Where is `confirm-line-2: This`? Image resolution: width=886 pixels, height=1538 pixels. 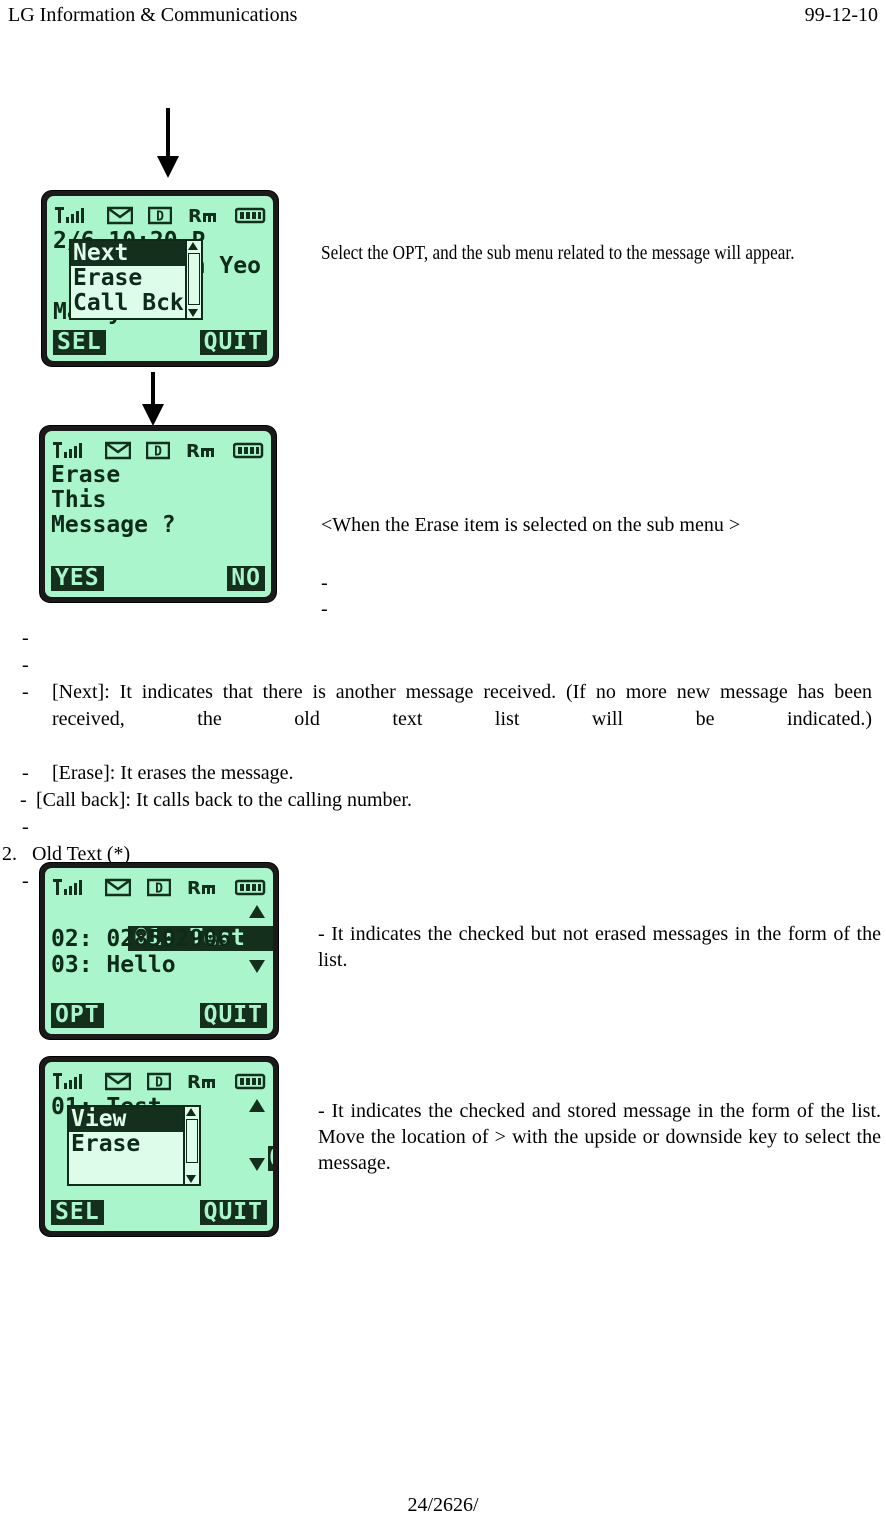 confirm-line-2: This is located at coordinates (79, 500).